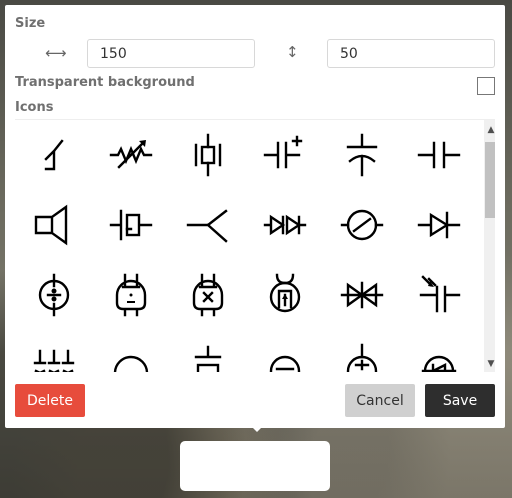  Describe the element at coordinates (284, 225) in the screenshot. I see `bidirectional-diode-icon` at that location.